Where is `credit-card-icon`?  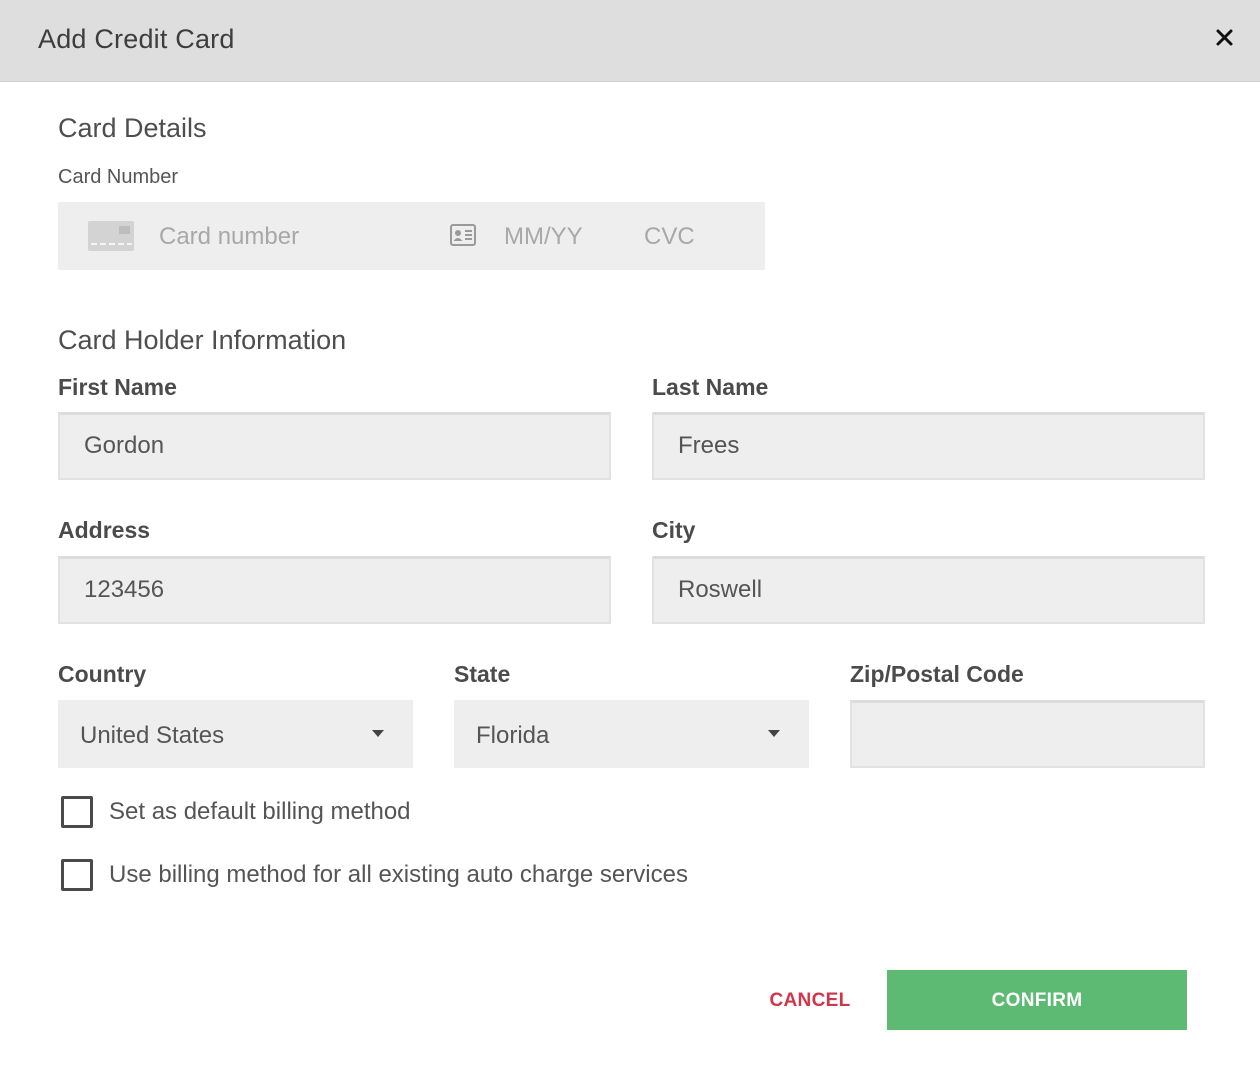 credit-card-icon is located at coordinates (111, 236).